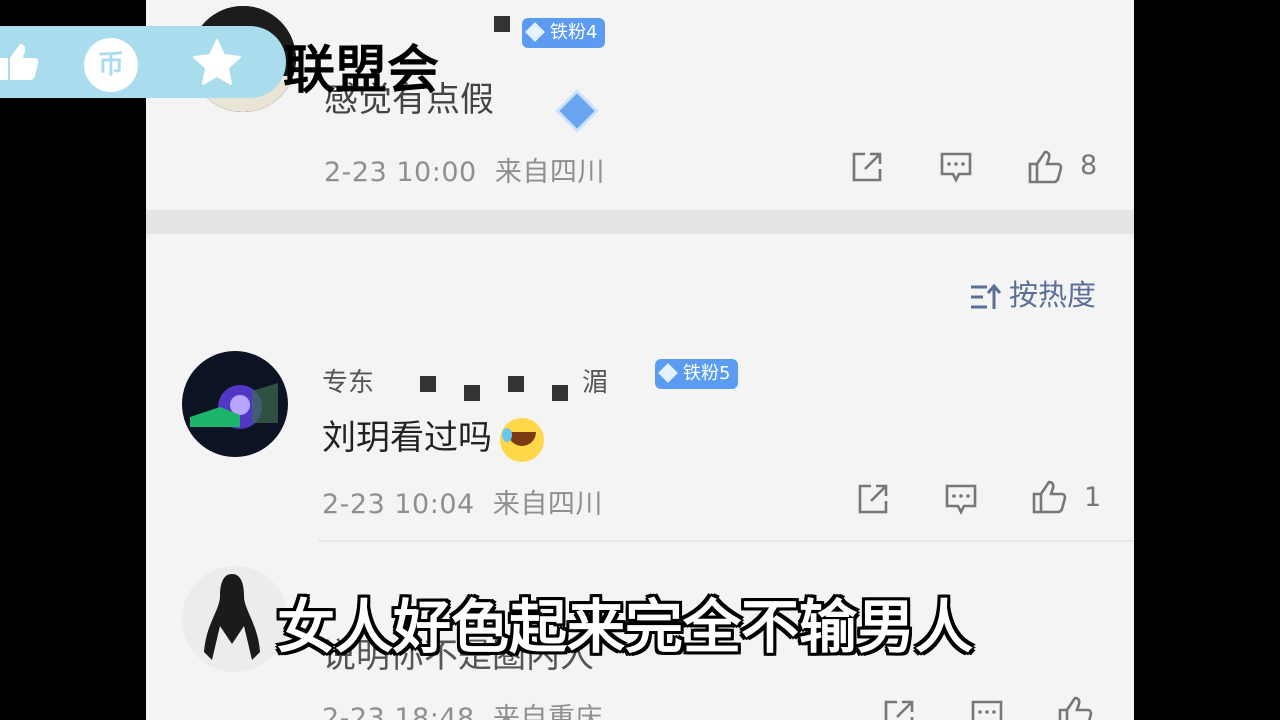 The image size is (1280, 720). I want to click on fan-level-badge: 铁粉4, so click(564, 33).